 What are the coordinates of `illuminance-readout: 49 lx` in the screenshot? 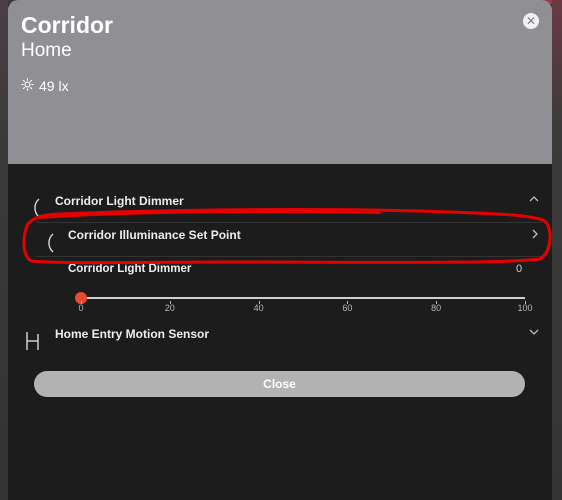 It's located at (45, 86).